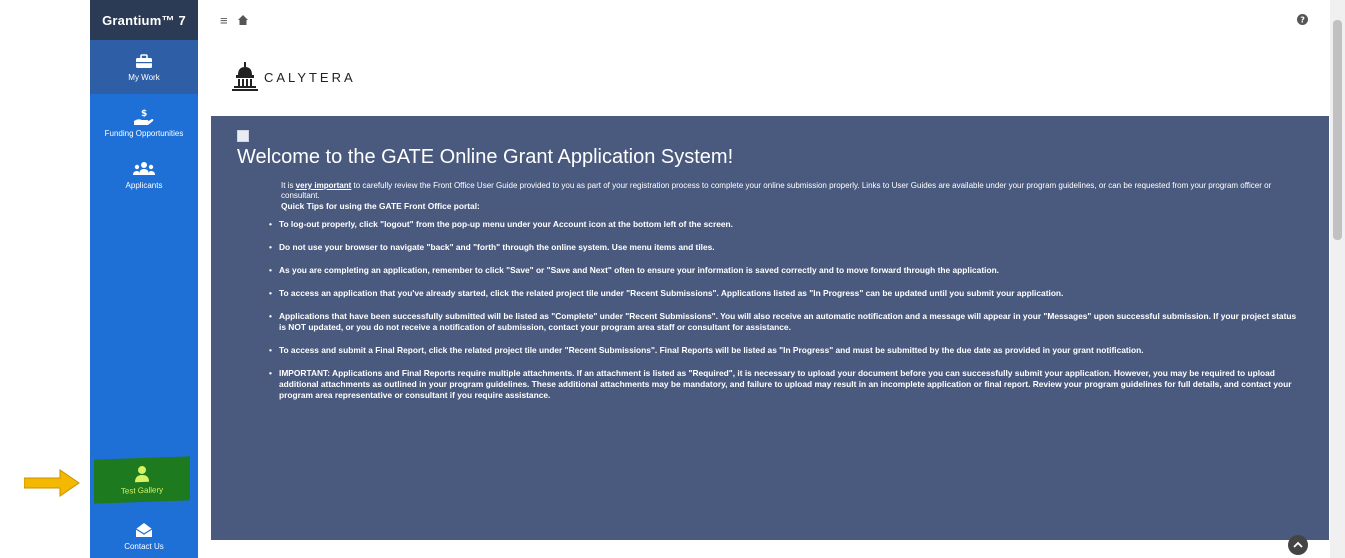 The width and height of the screenshot is (1345, 558). I want to click on chevron-up-icon, so click(1298, 544).